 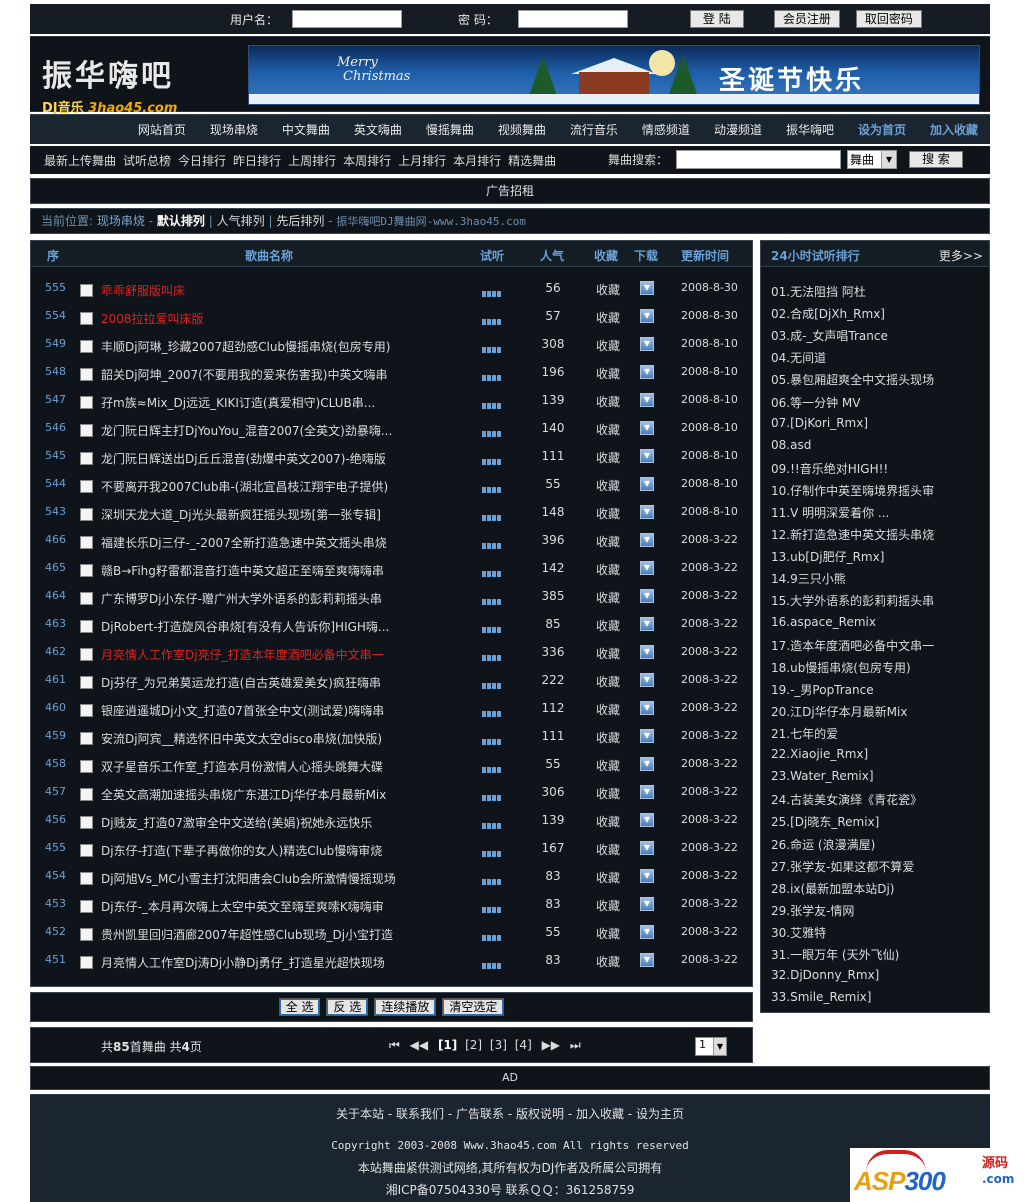 What do you see at coordinates (419, 1045) in the screenshot?
I see `prev-page-icon: ◀◀` at bounding box center [419, 1045].